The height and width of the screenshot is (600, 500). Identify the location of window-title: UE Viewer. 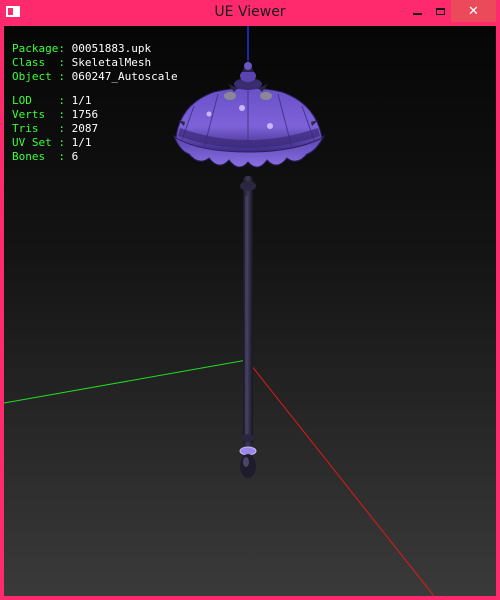
(250, 12).